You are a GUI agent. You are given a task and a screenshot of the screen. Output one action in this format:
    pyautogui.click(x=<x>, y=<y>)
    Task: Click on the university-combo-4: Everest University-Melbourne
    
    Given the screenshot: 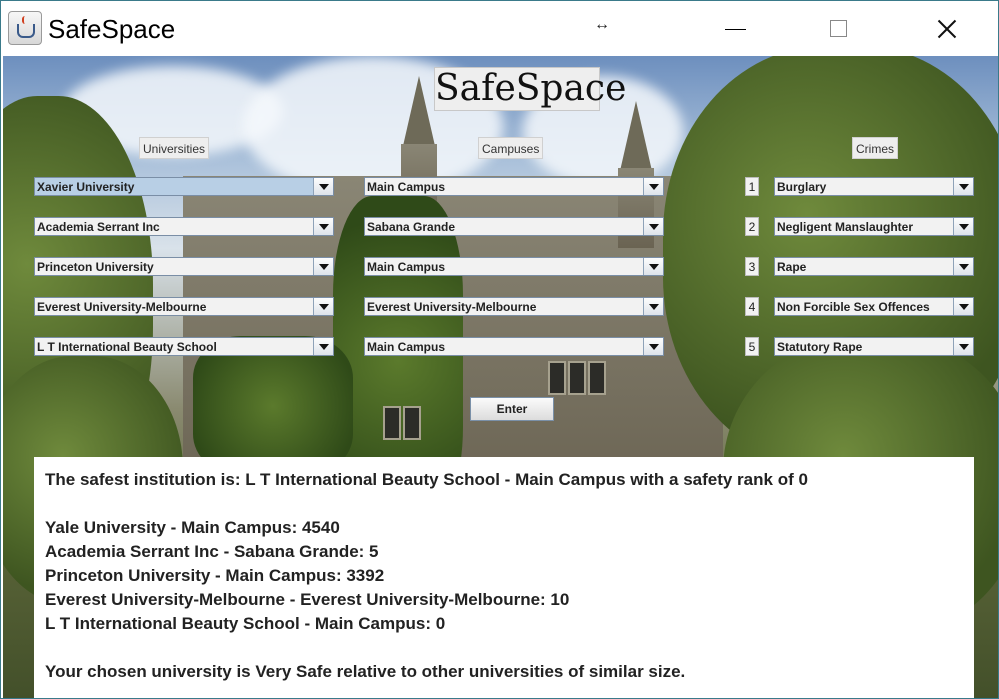 What is the action you would take?
    pyautogui.click(x=184, y=306)
    